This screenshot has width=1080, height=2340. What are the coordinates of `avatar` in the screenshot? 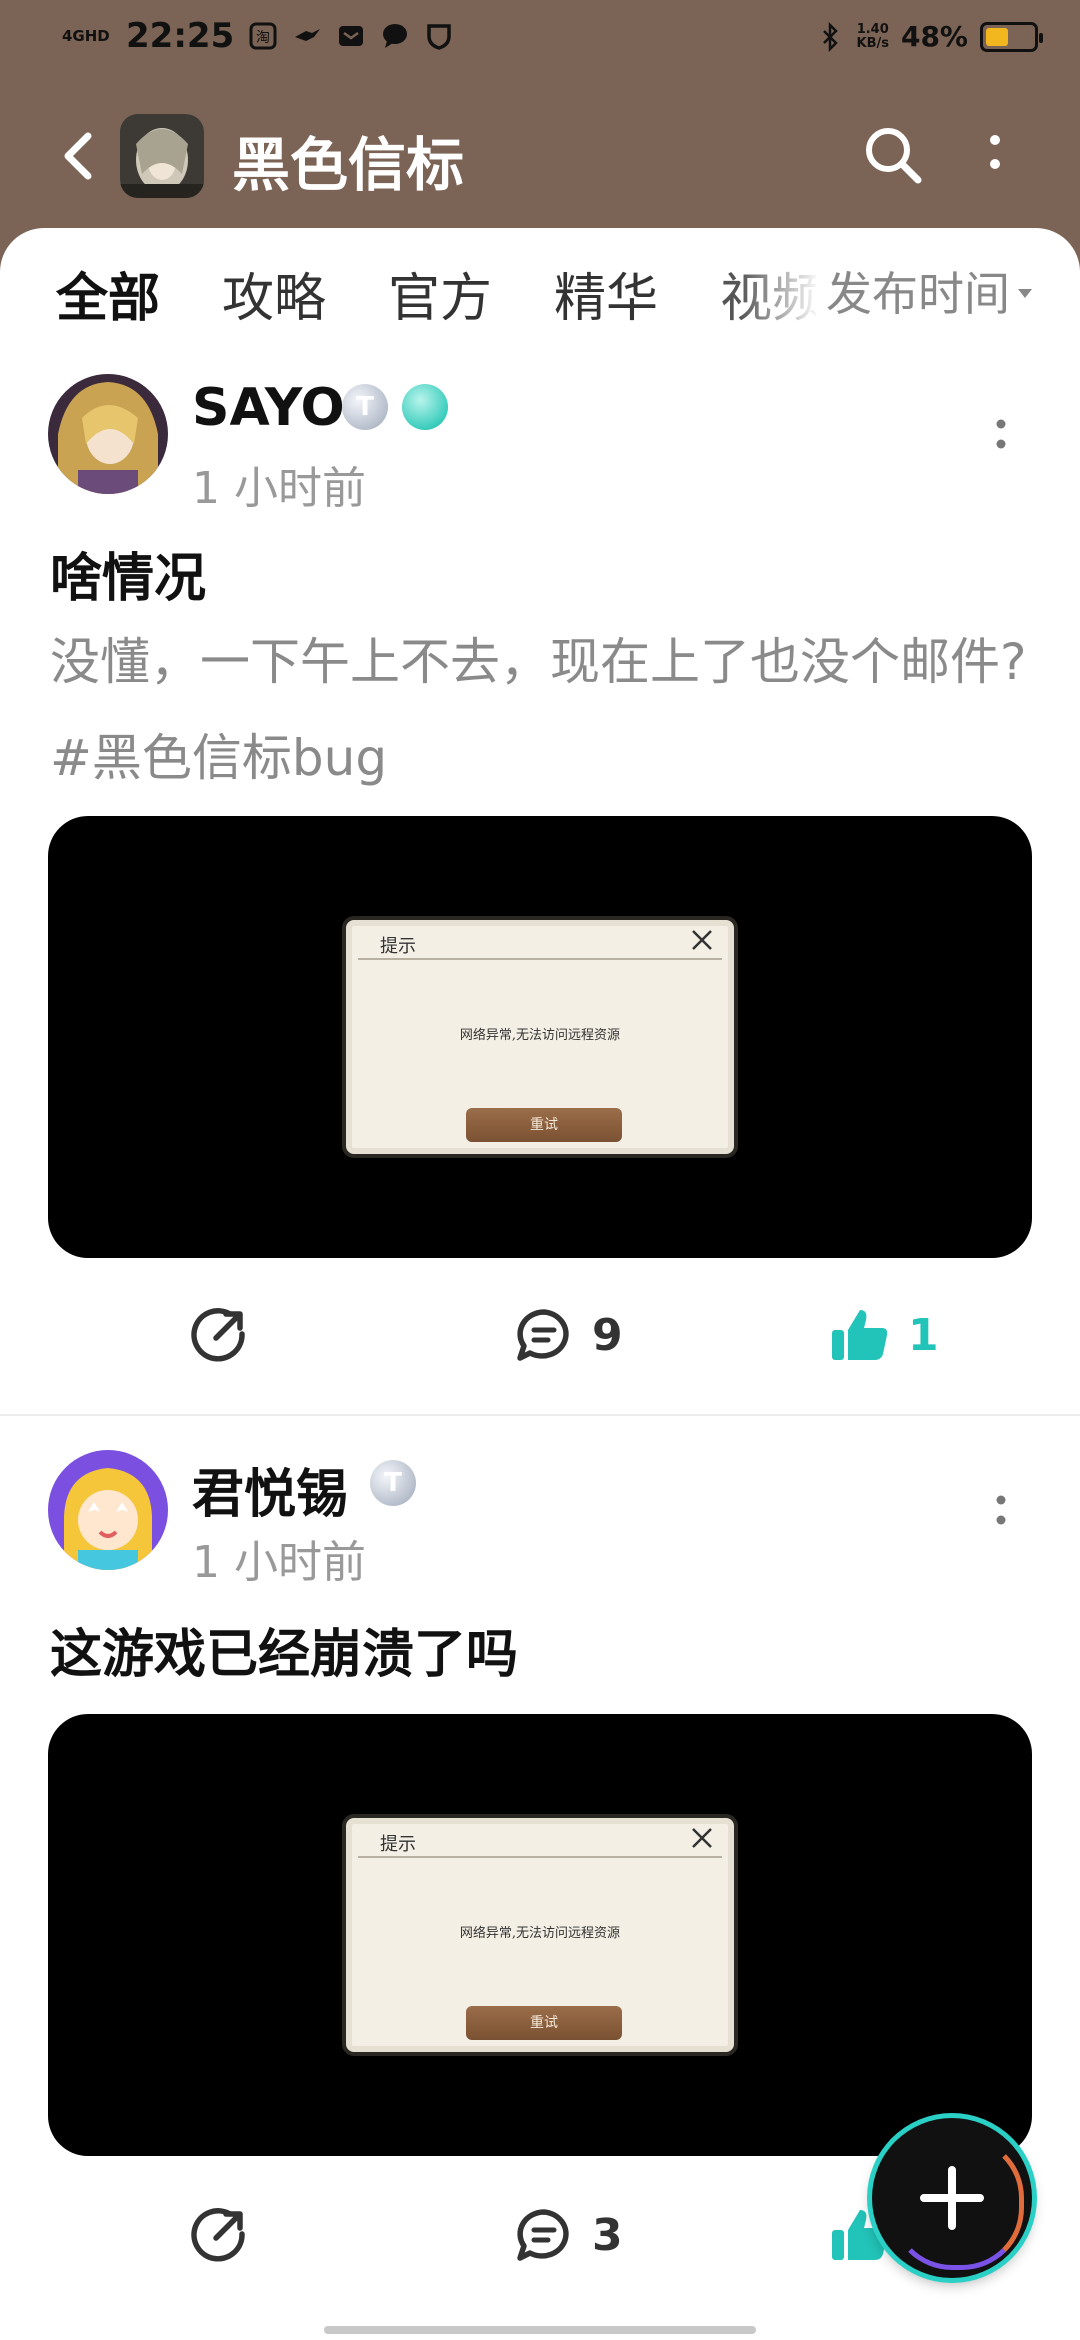 It's located at (108, 1510).